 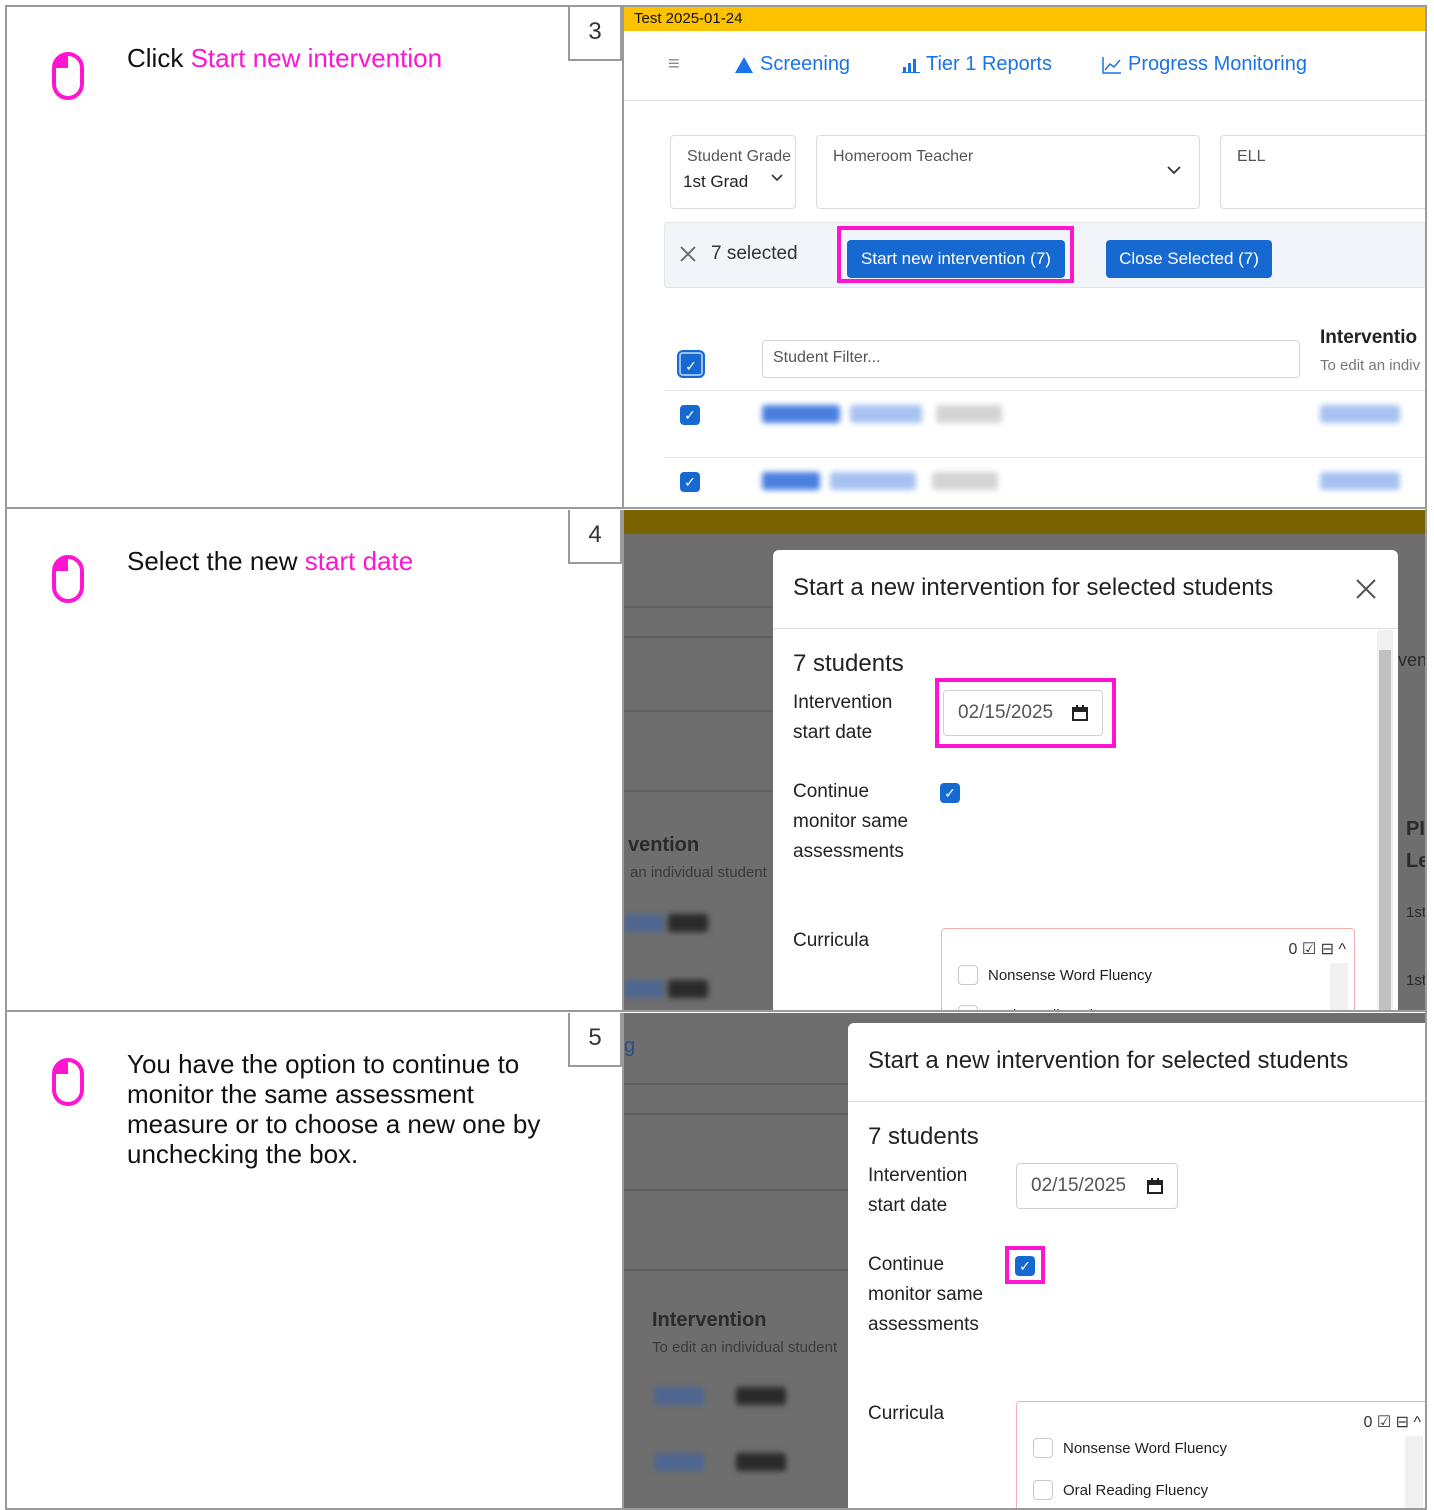 I want to click on modal-scrollbar-thumb, so click(x=1385, y=830).